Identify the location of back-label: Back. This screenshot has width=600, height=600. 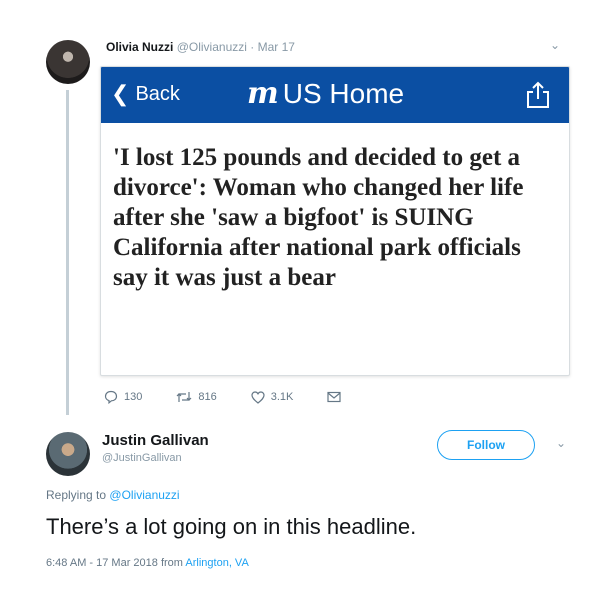
(157, 94).